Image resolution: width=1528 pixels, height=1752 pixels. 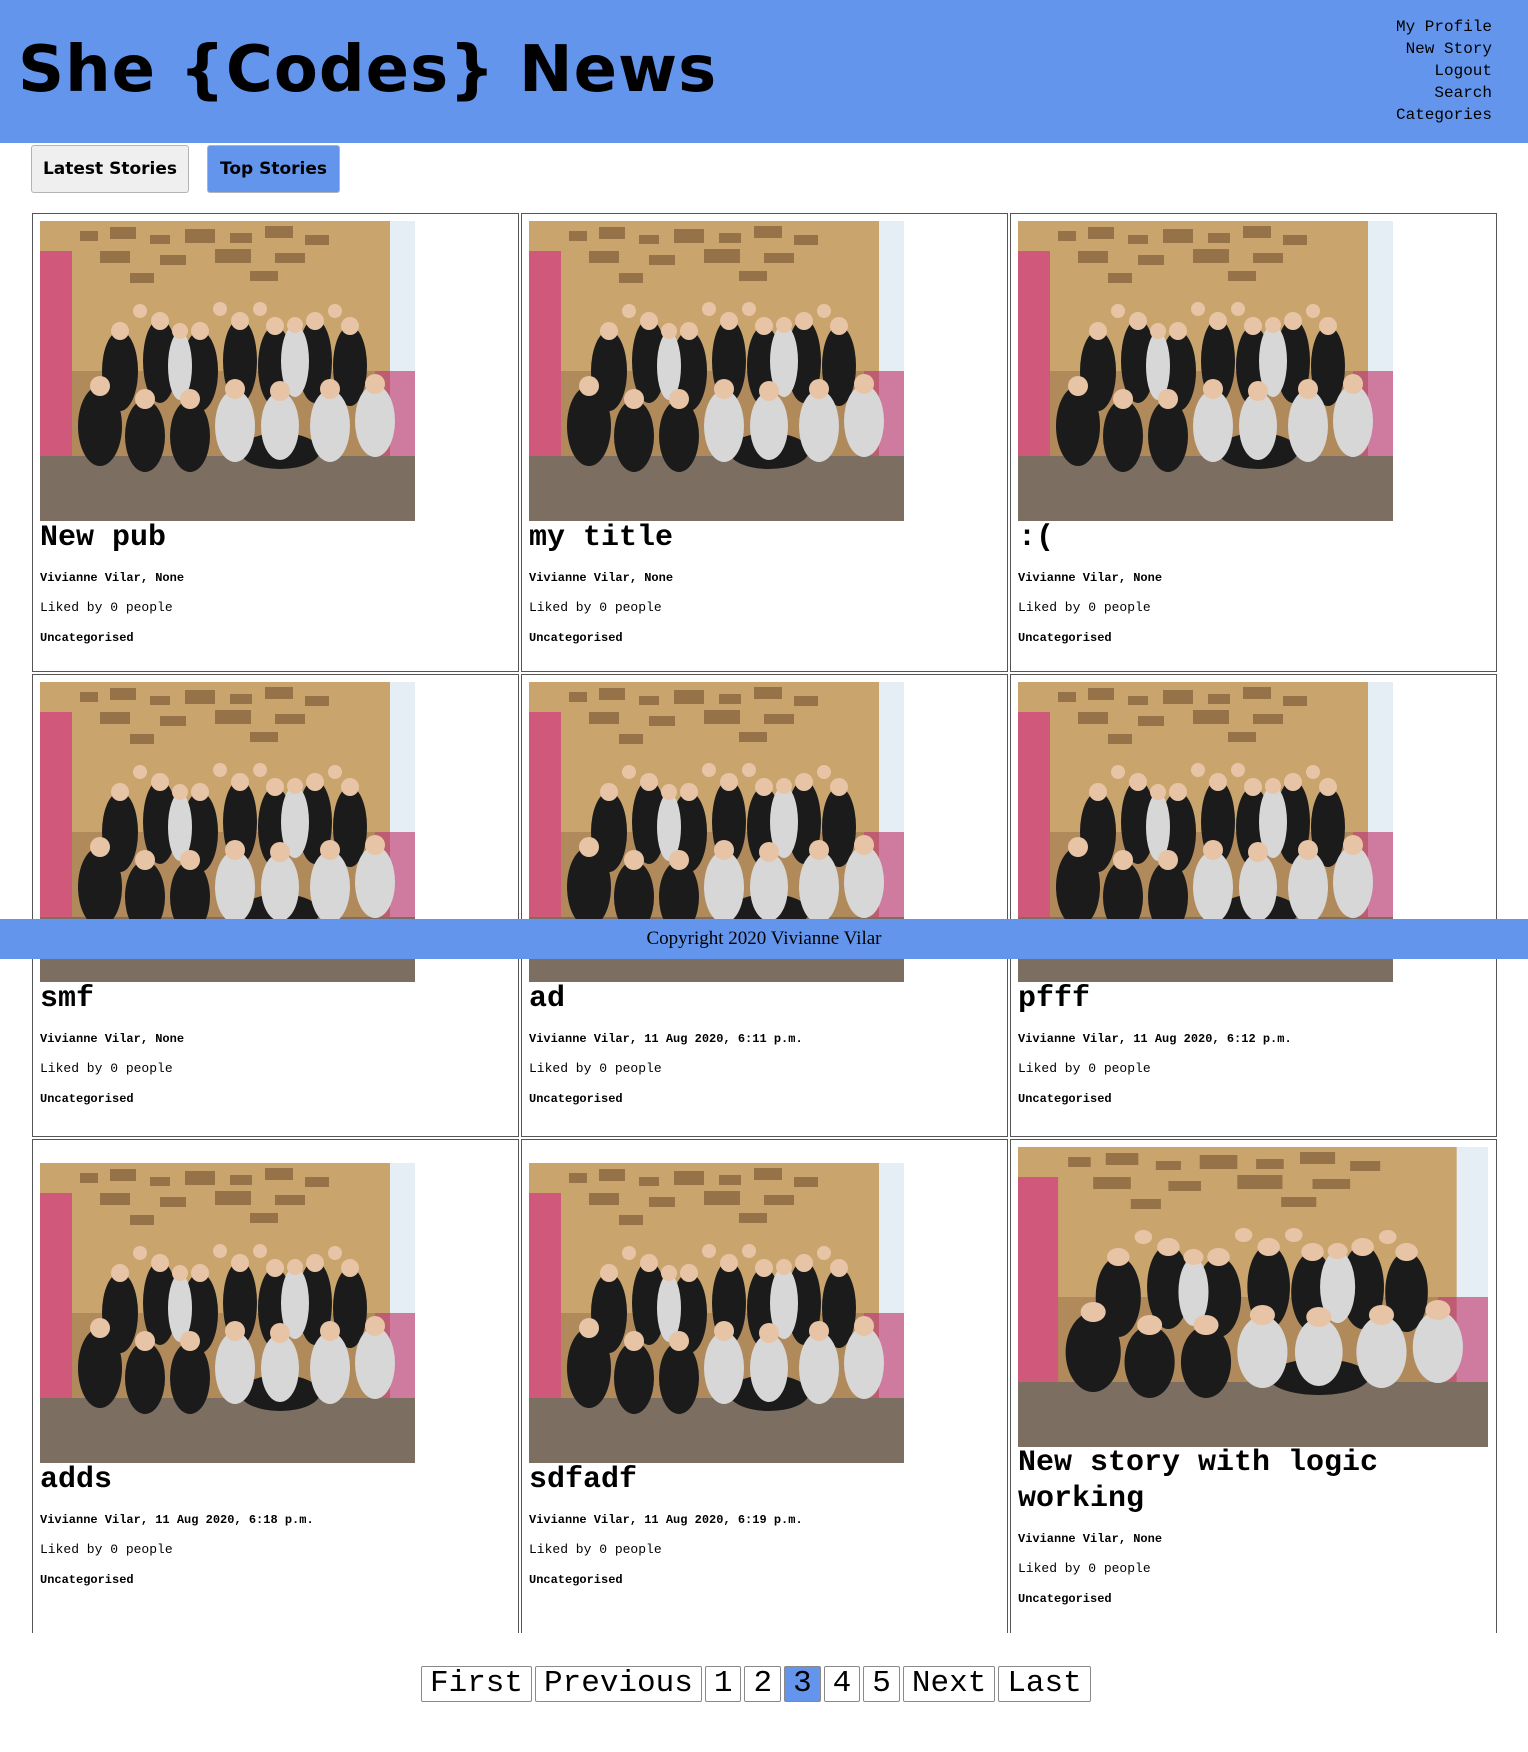 I want to click on site-footer: Copyright 2020 Vivianne Vilar, so click(x=764, y=939).